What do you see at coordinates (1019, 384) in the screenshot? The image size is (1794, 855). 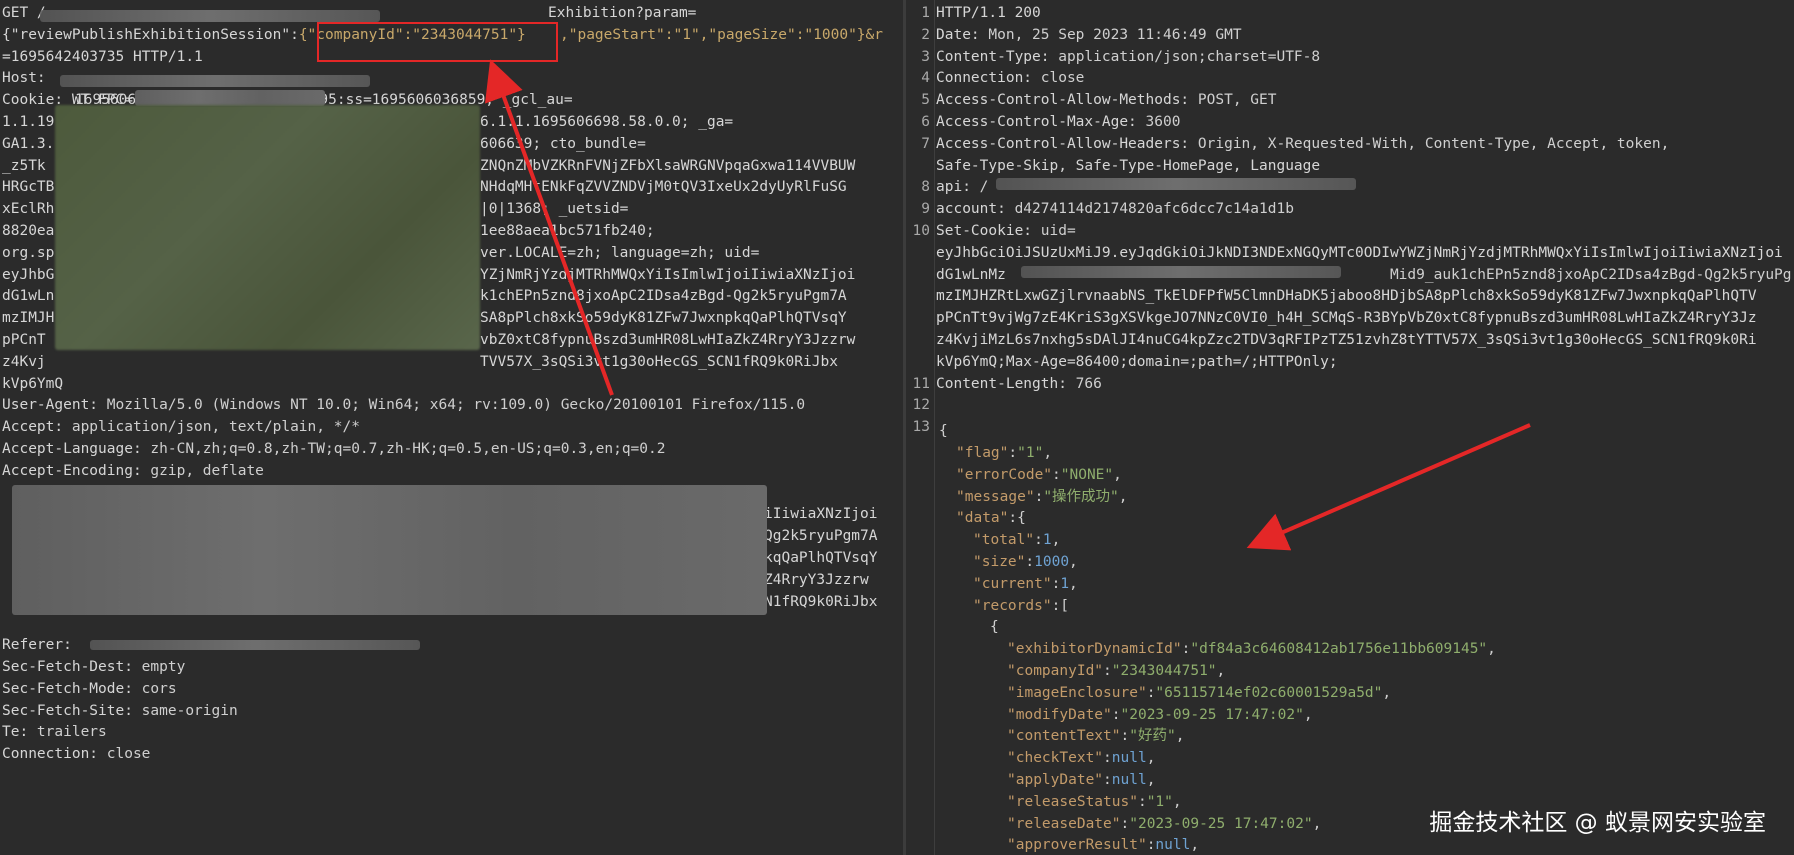 I see `response-header-line: Content-Length: 766` at bounding box center [1019, 384].